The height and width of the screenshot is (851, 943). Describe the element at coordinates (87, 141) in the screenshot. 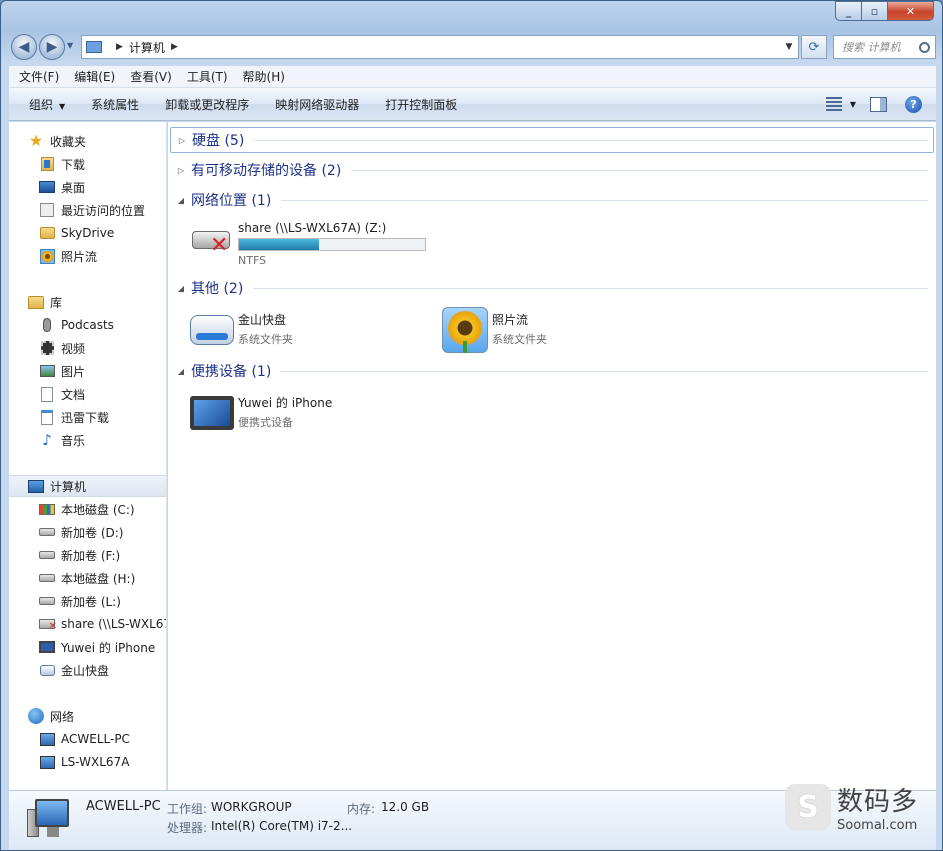

I see `nav-favorites: ★ 收藏夹` at that location.